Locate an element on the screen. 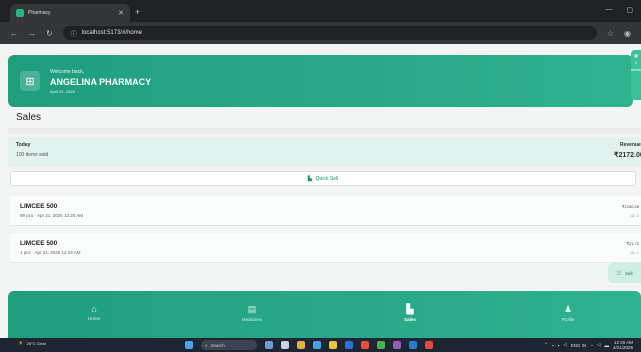 Image resolution: width=641 pixels, height=352 pixels. nav-medicines: ▤ Medicines is located at coordinates (252, 313).